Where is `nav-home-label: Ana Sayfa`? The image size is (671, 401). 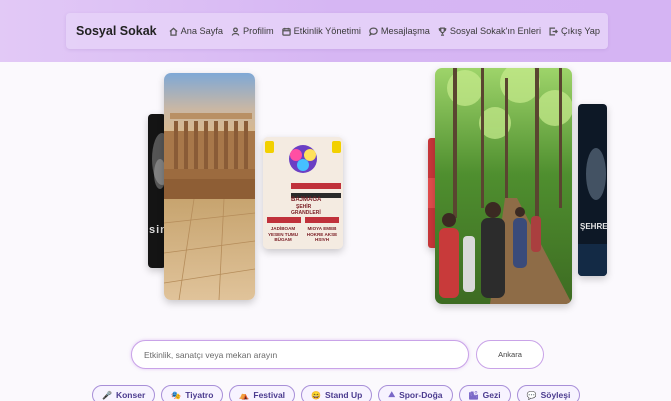
nav-home-label: Ana Sayfa is located at coordinates (202, 31).